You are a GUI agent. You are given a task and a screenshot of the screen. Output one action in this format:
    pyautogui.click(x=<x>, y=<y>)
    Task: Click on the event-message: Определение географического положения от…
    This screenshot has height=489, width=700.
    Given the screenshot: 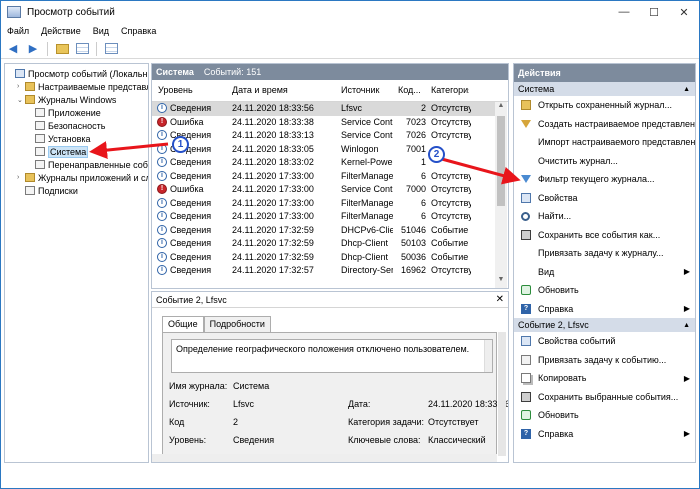 What is the action you would take?
    pyautogui.click(x=332, y=356)
    